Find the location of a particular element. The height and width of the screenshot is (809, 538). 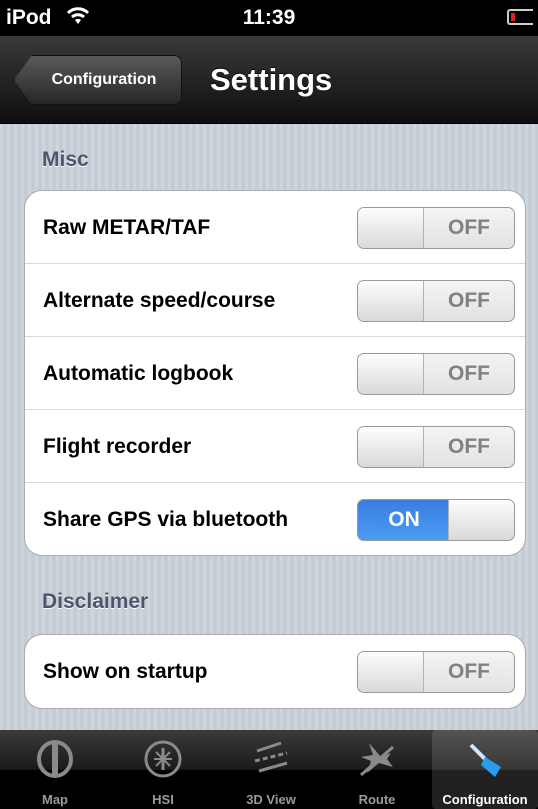

tab-configuration: Configuration is located at coordinates (485, 769).